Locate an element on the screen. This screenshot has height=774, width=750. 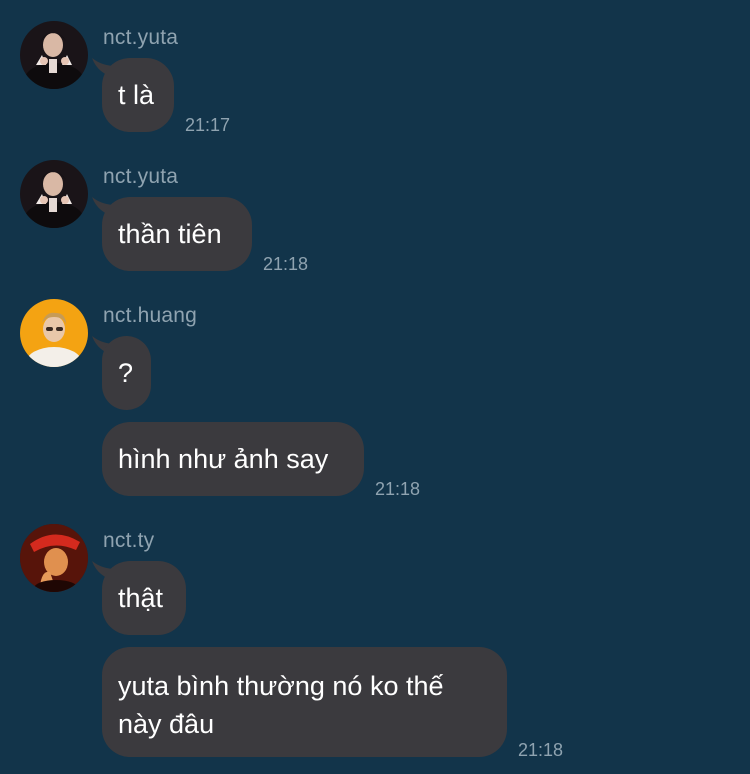
message-text: yuta bình thường nó ko thế này đâu is located at coordinates (281, 705).